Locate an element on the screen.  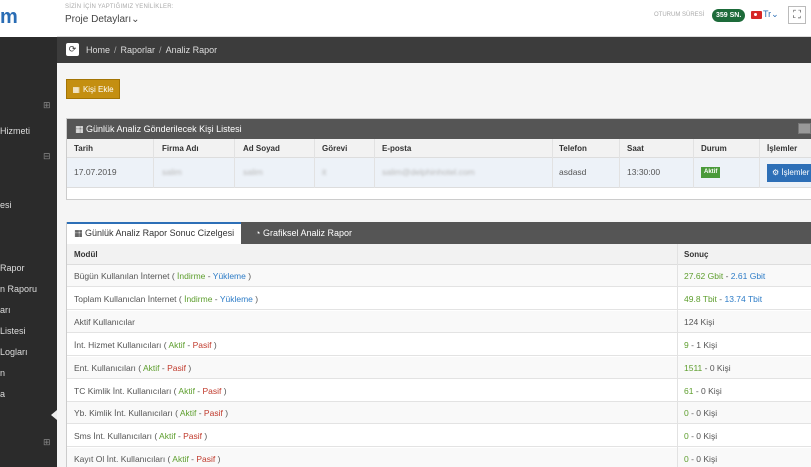
minus-icon: ⊟ is located at coordinates (47, 156).